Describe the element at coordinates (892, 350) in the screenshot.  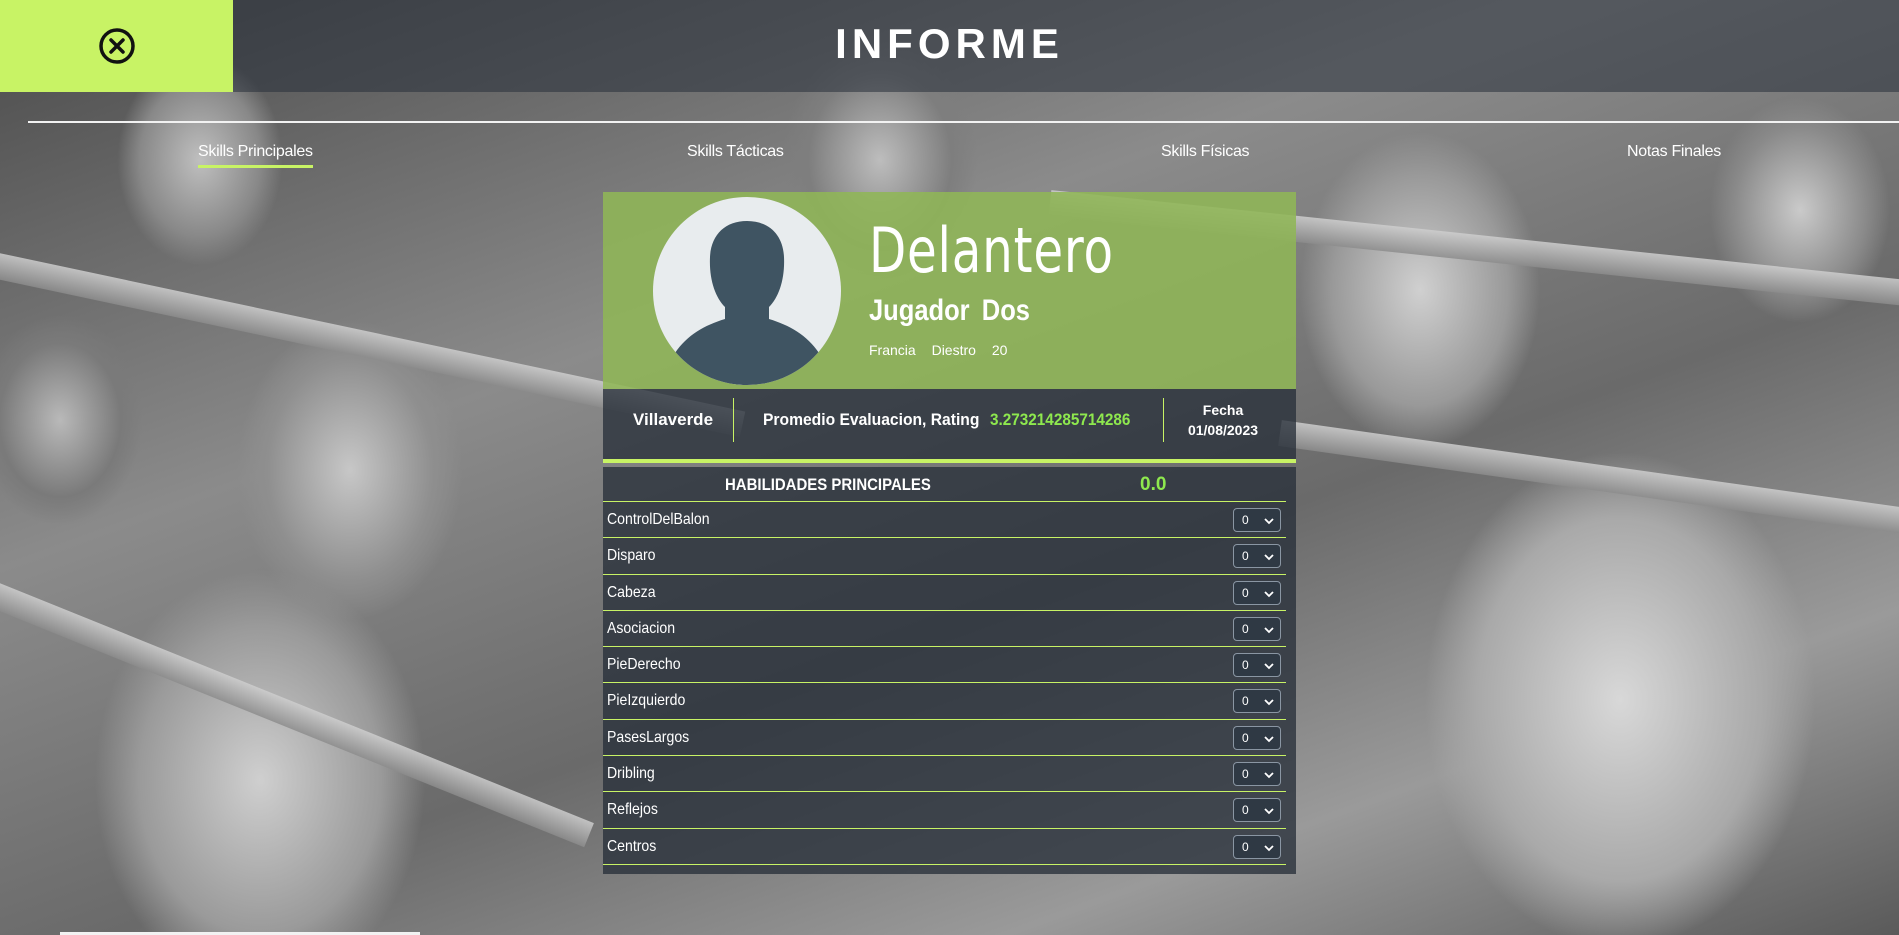
I see `player-country: Francia` at that location.